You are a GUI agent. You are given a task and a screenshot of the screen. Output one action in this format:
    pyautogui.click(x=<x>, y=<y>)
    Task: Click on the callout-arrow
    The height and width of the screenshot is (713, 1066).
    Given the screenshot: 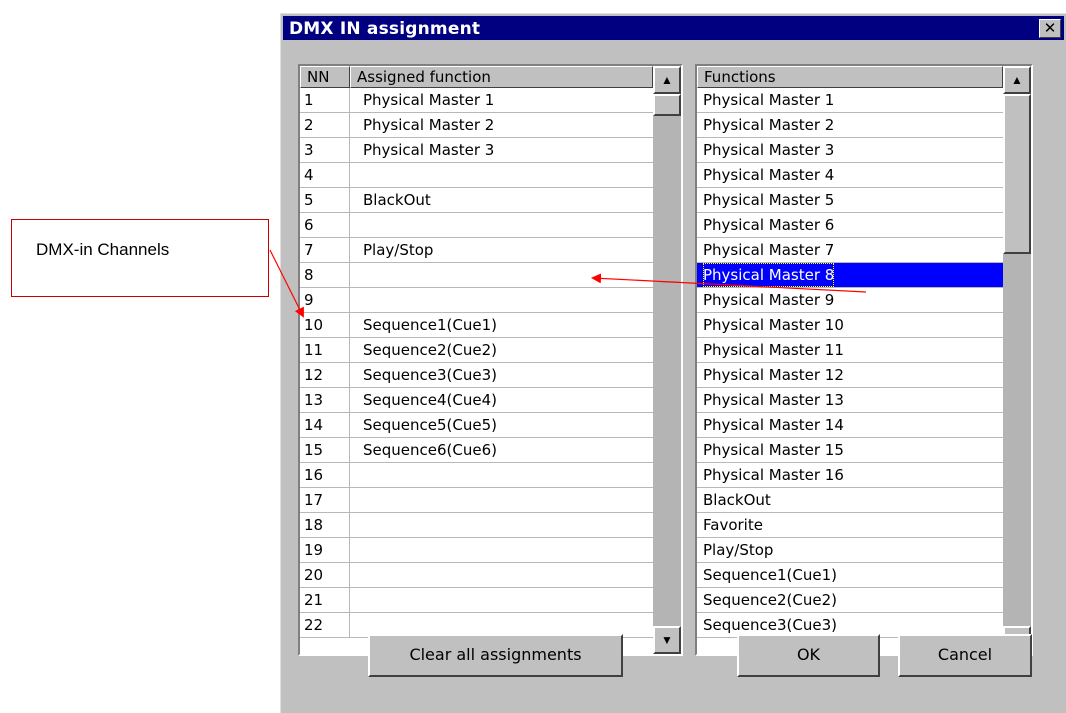 What is the action you would take?
    pyautogui.click(x=286, y=283)
    